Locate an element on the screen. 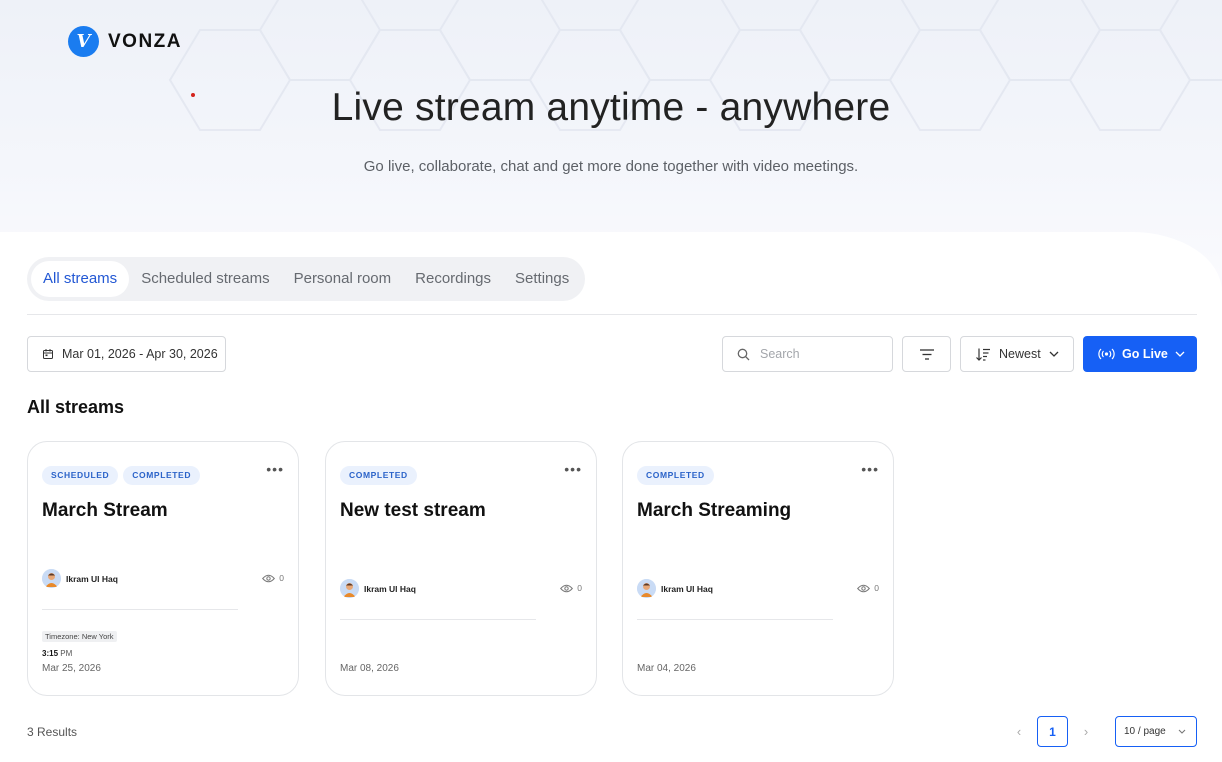  next-page-icon: › is located at coordinates (1086, 731).